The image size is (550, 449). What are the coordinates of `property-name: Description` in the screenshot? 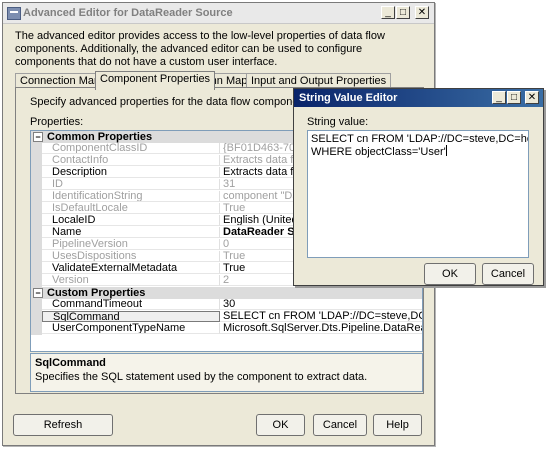 It's located at (131, 172).